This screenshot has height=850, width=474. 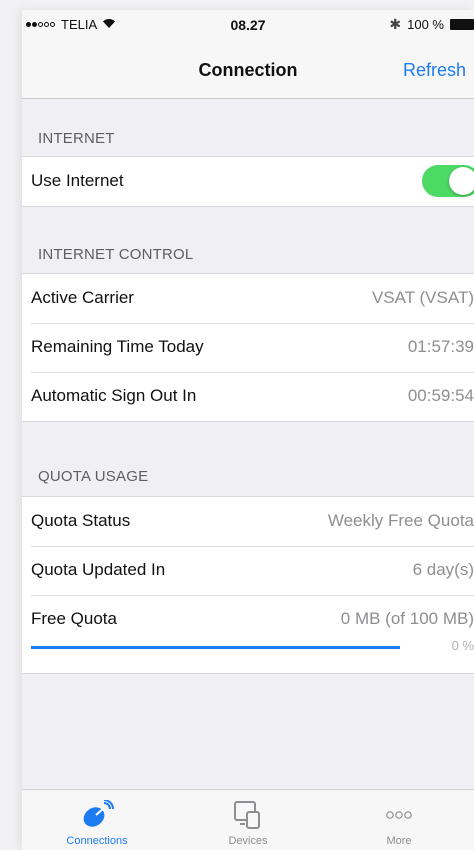 What do you see at coordinates (248, 69) in the screenshot?
I see `navigation-bar: Connection Refresh` at bounding box center [248, 69].